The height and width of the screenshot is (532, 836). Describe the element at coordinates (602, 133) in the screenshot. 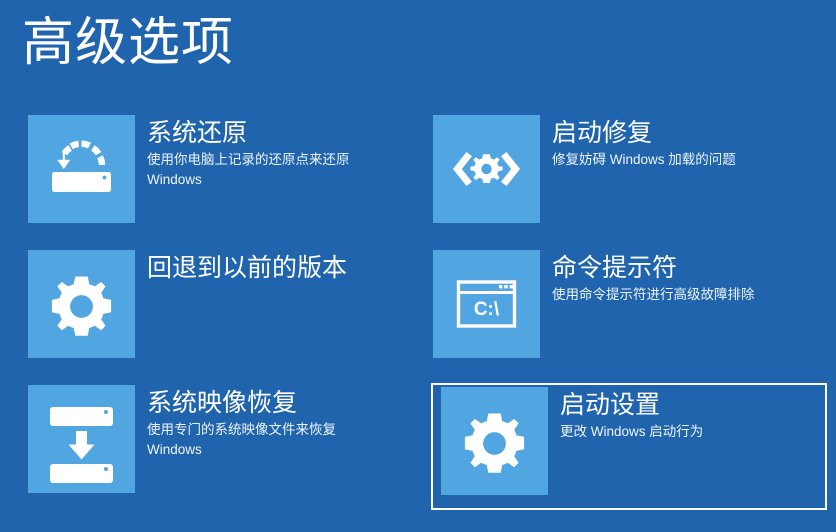

I see `option-title: 启动修复` at that location.